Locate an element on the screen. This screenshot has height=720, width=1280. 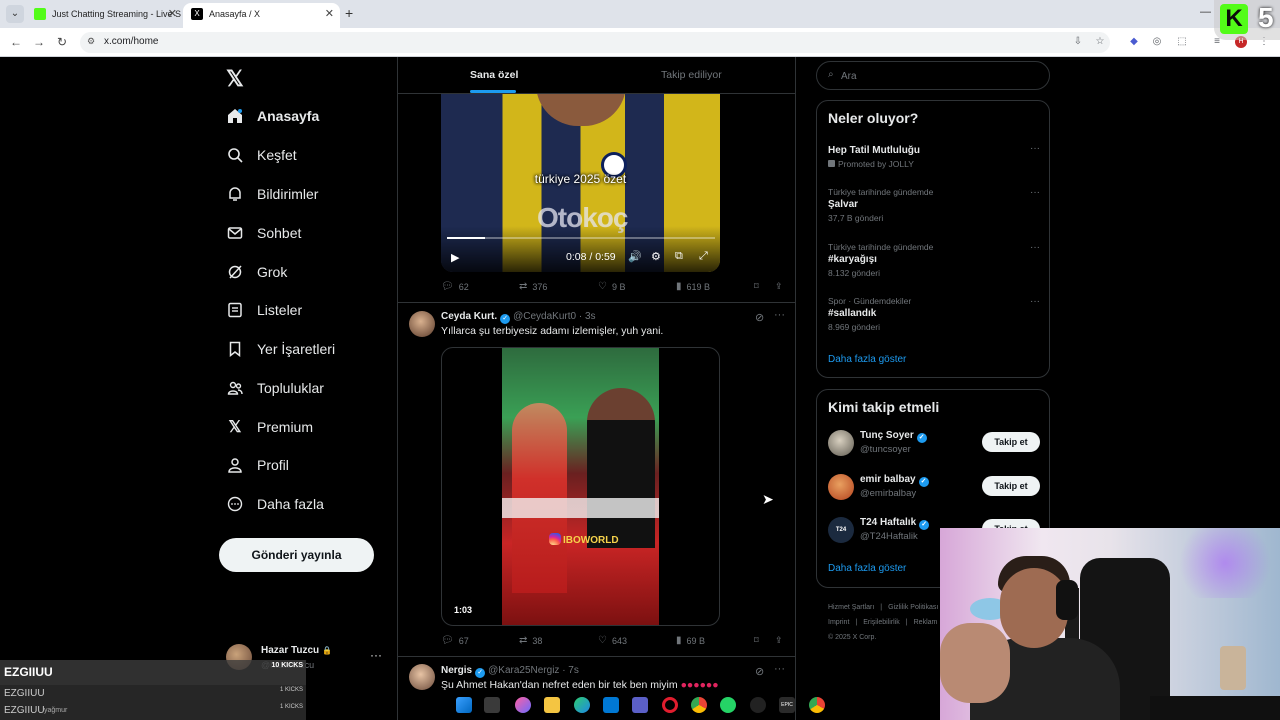
volume-icon: 🔊 is located at coordinates (635, 256).